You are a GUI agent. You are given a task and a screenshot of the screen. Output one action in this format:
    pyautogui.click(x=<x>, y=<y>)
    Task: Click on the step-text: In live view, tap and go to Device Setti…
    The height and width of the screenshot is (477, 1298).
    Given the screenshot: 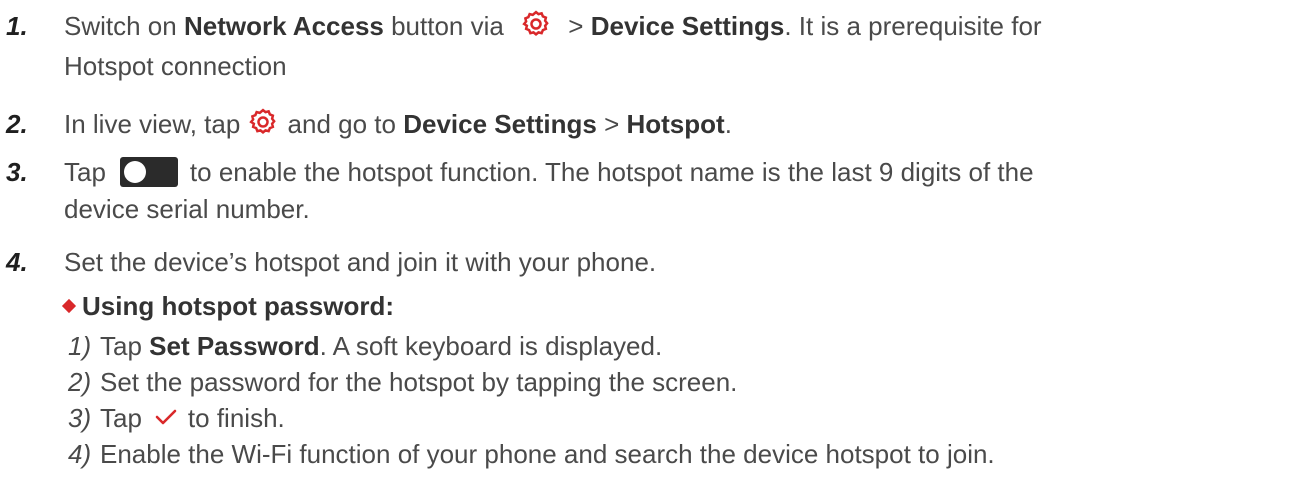 What is the action you would take?
    pyautogui.click(x=669, y=126)
    